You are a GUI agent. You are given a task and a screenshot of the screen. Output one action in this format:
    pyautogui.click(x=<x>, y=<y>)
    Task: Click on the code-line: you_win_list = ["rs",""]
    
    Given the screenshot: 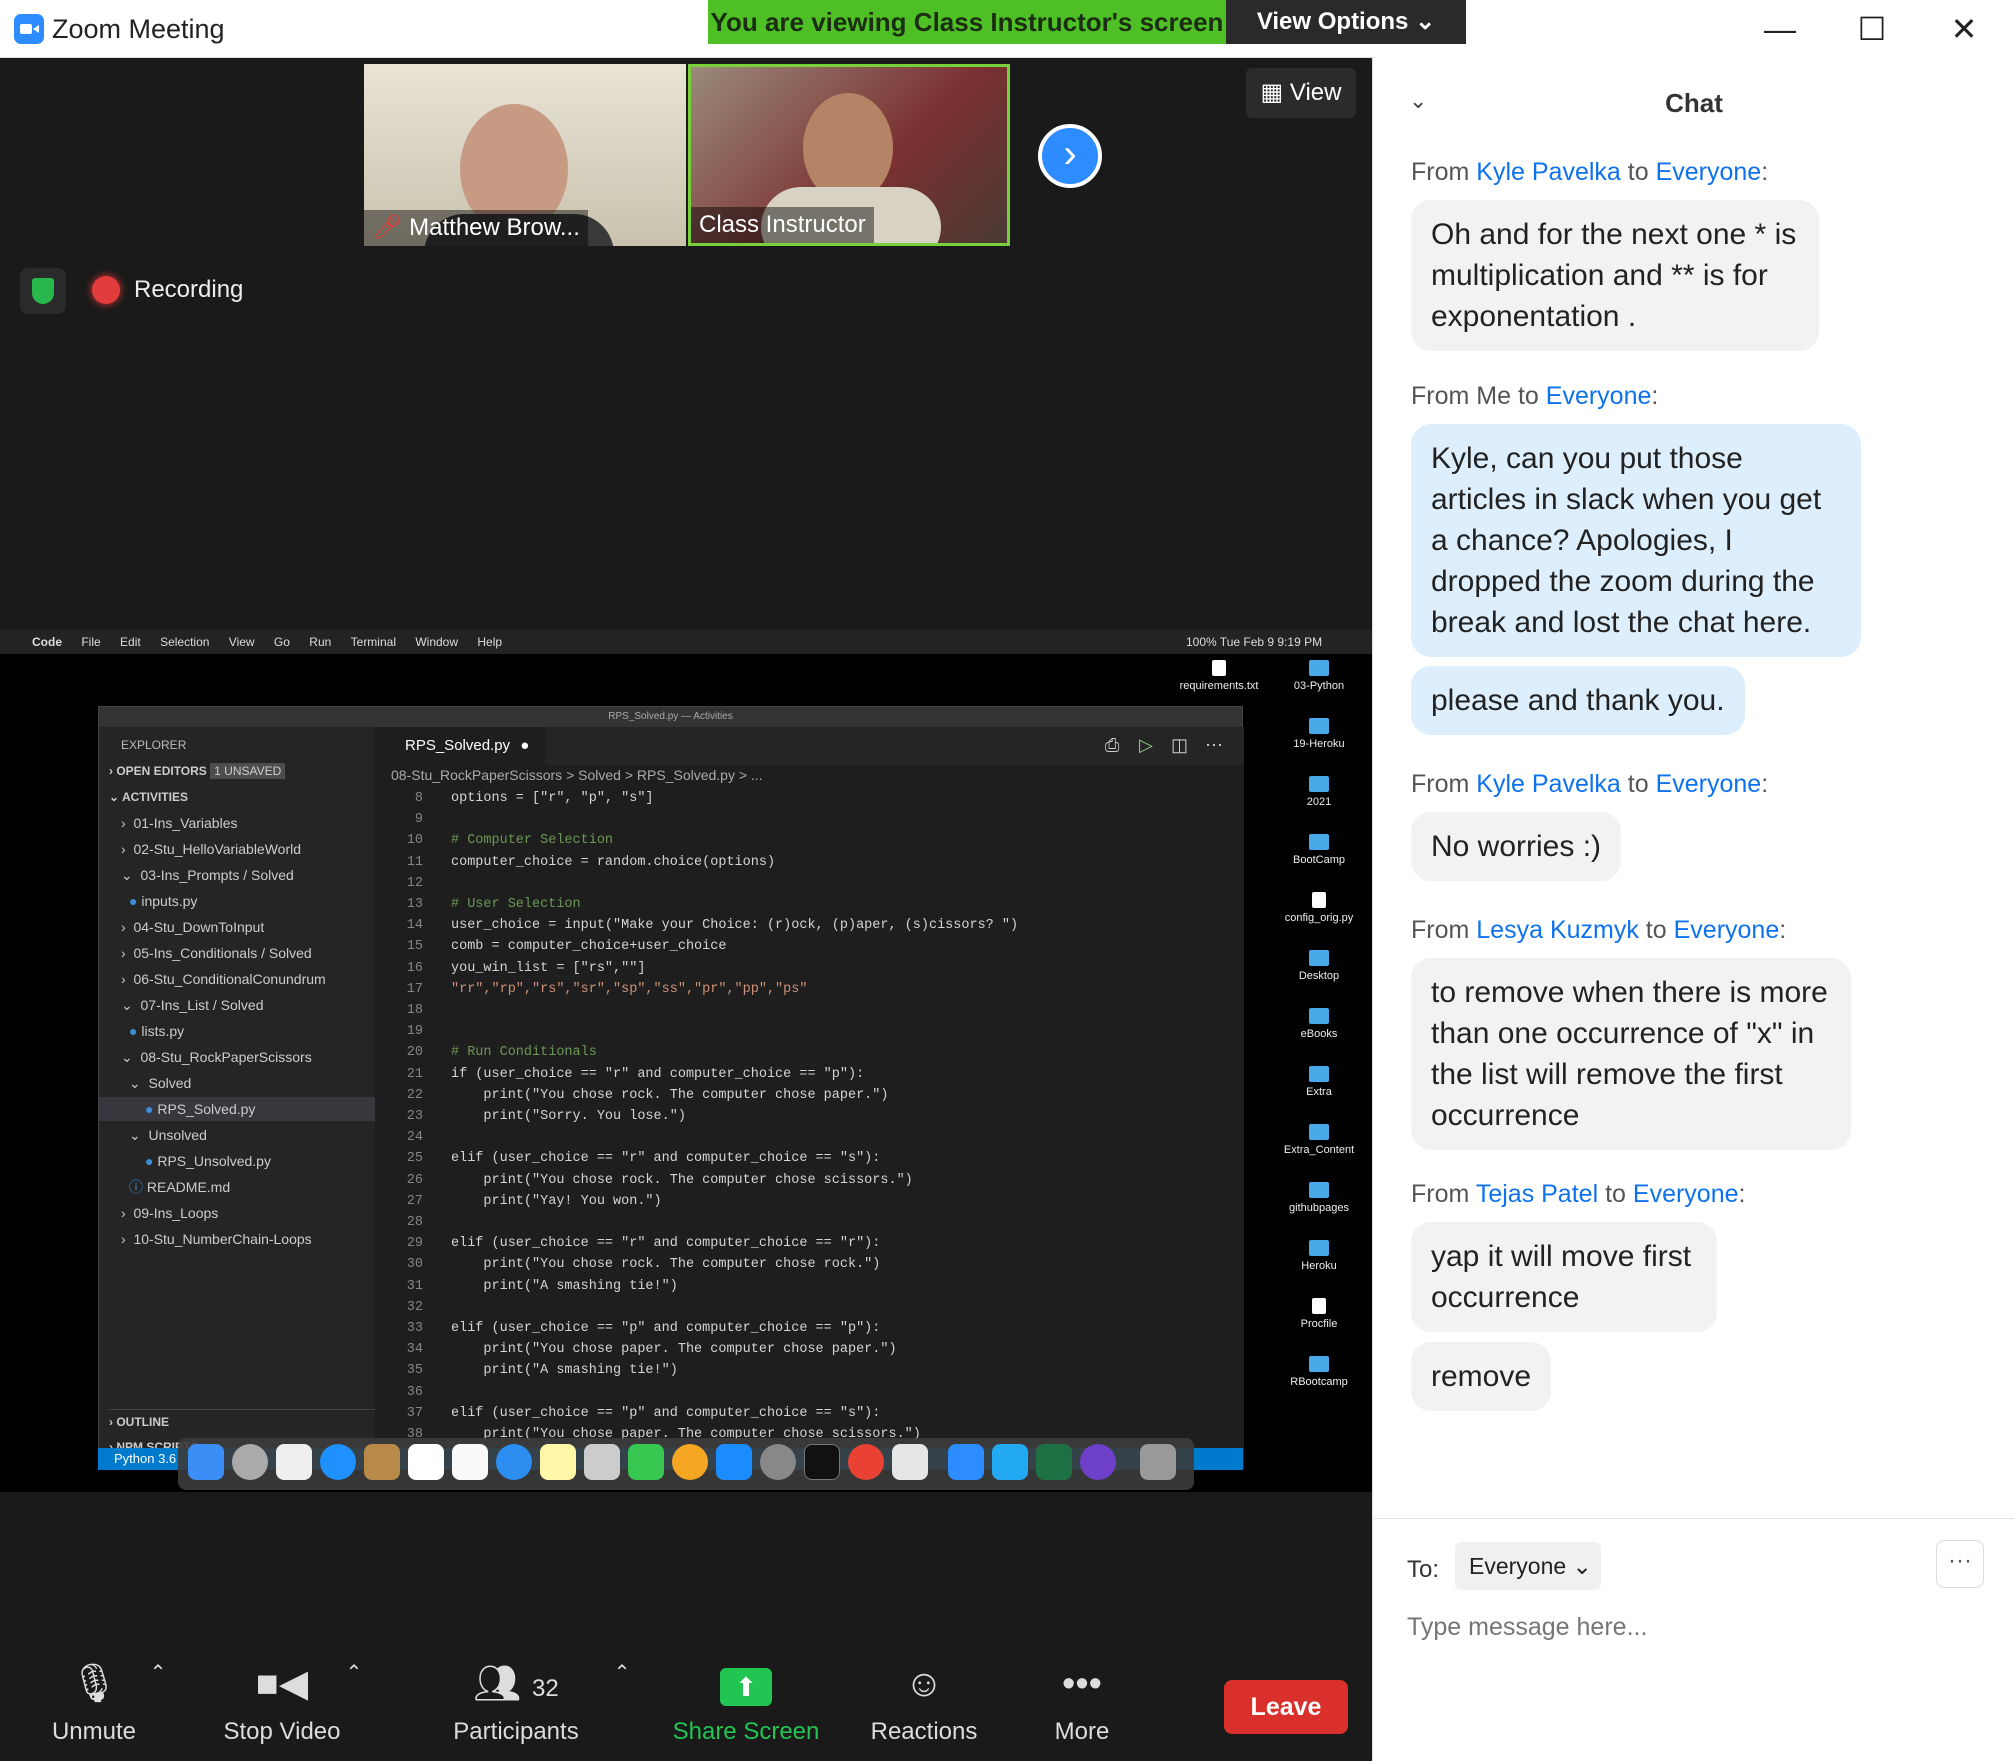 What is the action you would take?
    pyautogui.click(x=548, y=968)
    